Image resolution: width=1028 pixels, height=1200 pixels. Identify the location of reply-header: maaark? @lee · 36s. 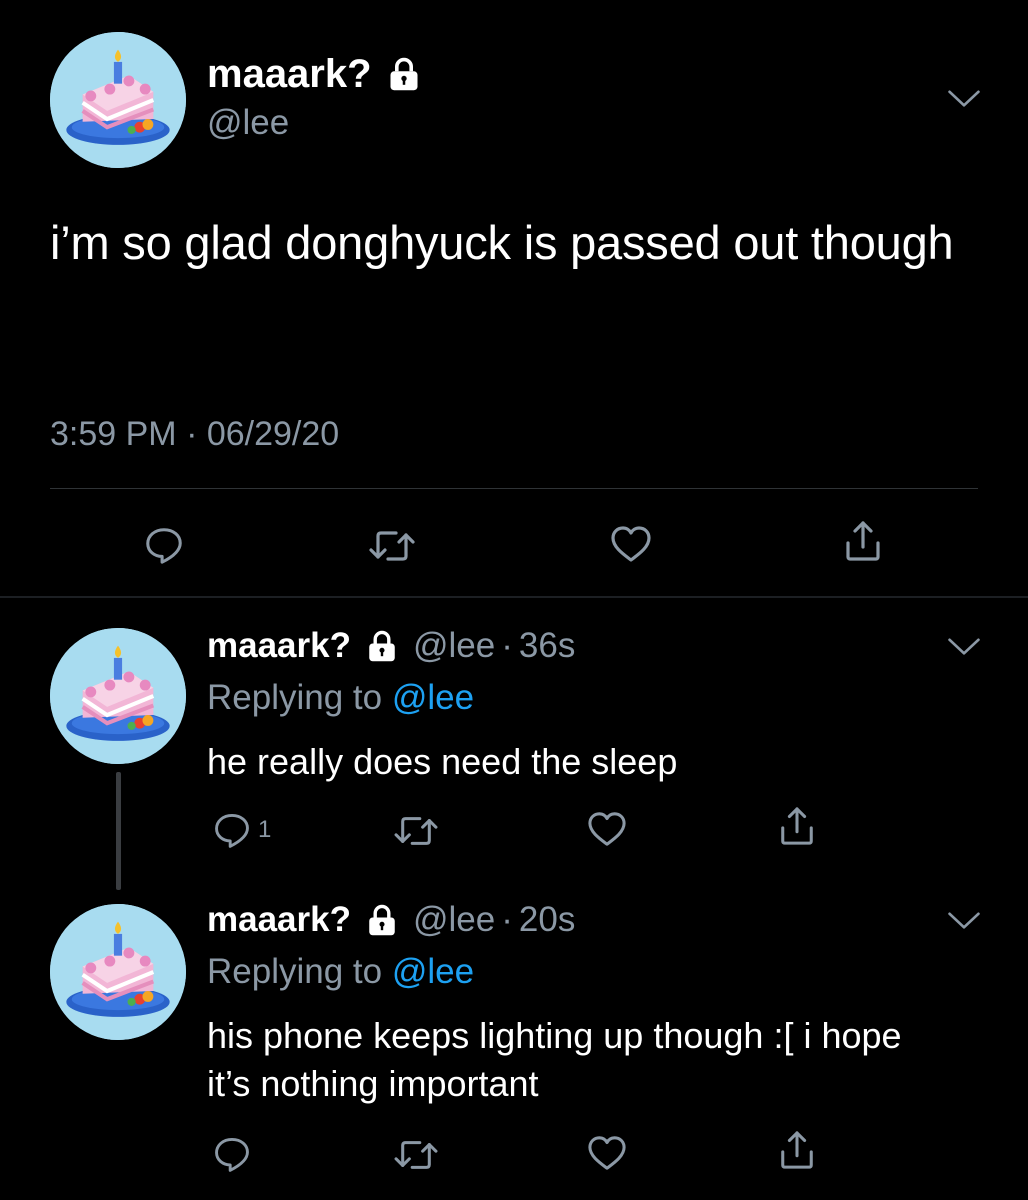
(391, 646).